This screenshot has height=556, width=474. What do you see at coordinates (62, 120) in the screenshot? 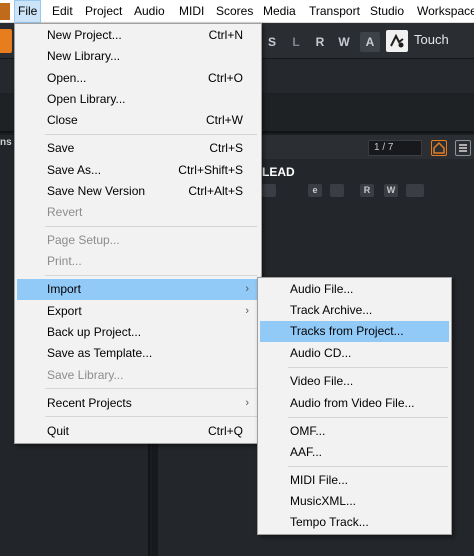
I see `menu-item-label: Close` at bounding box center [62, 120].